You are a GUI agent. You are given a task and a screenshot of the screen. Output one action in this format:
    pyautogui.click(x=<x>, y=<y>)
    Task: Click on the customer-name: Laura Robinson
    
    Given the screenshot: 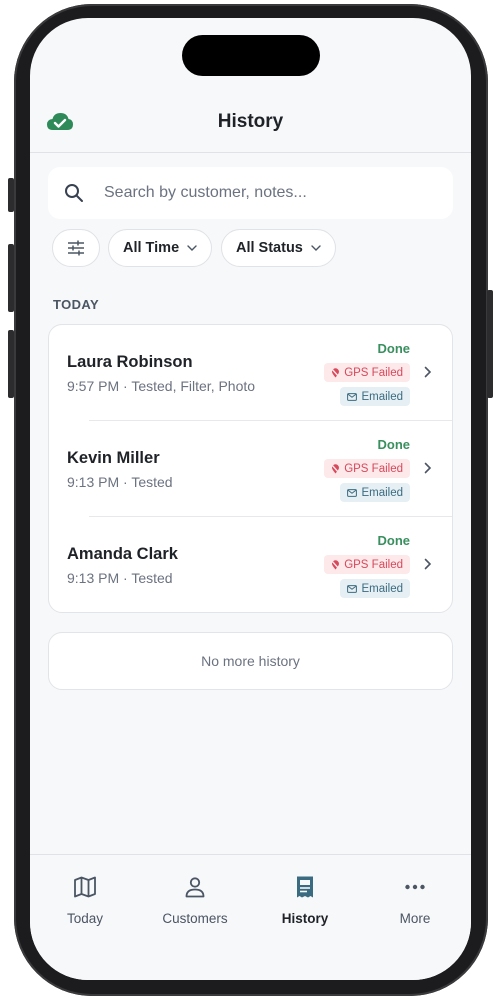 What is the action you would take?
    pyautogui.click(x=130, y=362)
    